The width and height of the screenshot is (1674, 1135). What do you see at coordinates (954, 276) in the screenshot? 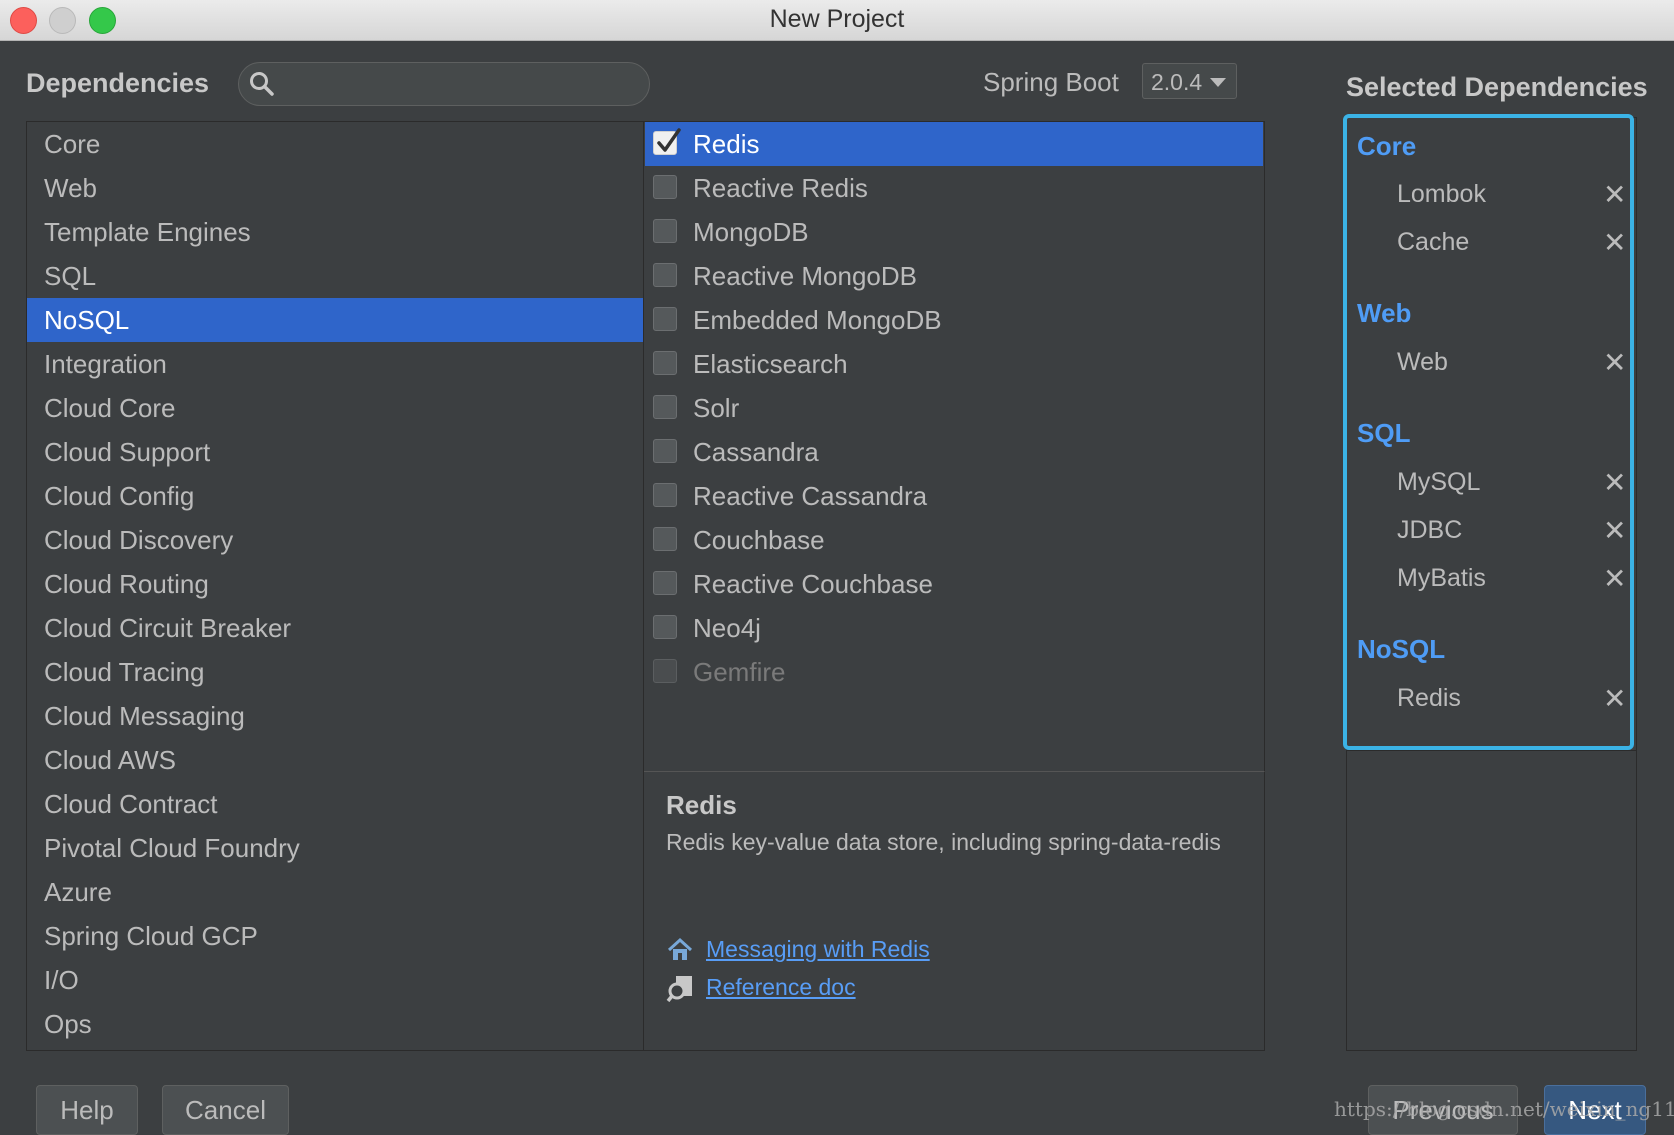
I see `dependency-item: Reactive MongoDB` at bounding box center [954, 276].